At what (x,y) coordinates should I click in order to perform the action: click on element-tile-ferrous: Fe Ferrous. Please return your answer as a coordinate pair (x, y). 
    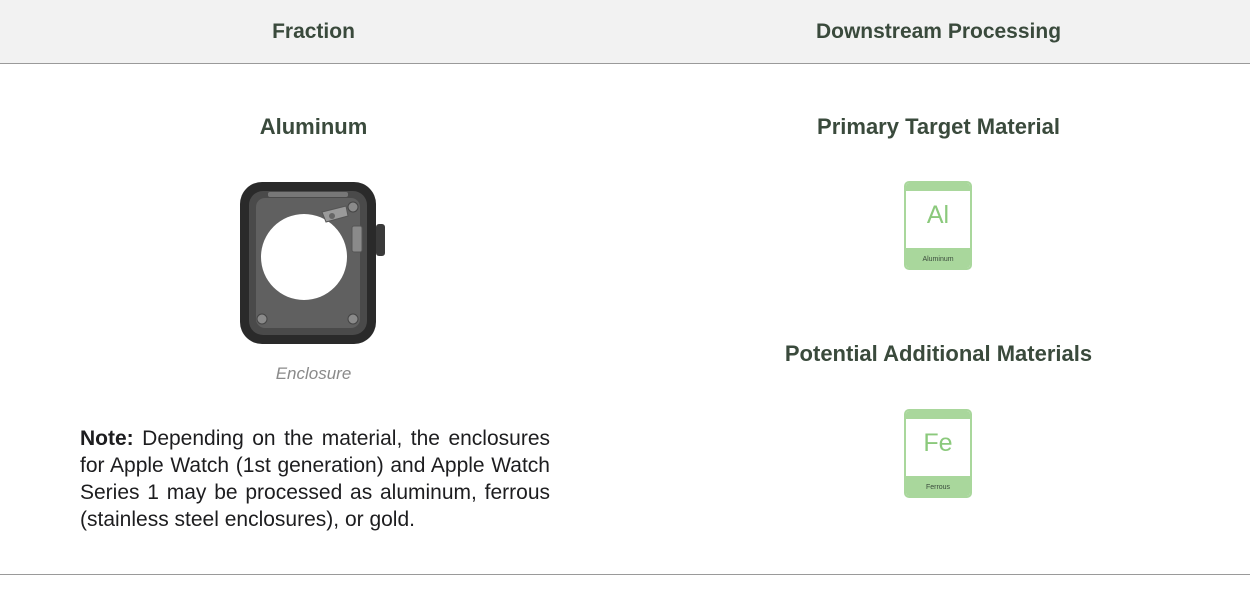
    Looking at the image, I should click on (938, 453).